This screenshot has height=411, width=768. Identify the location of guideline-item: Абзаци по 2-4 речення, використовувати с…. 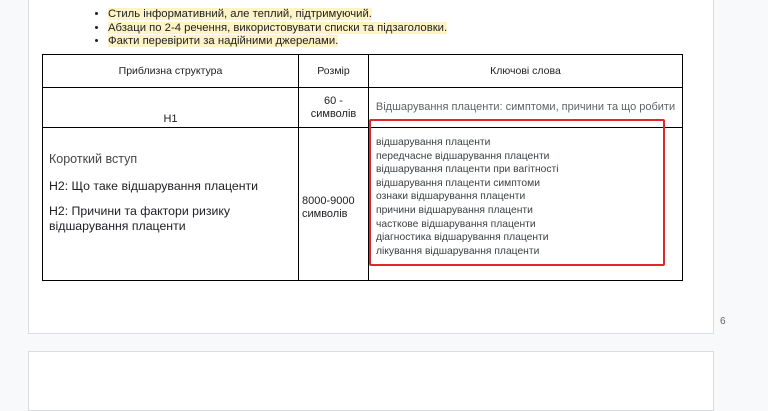
(278, 28).